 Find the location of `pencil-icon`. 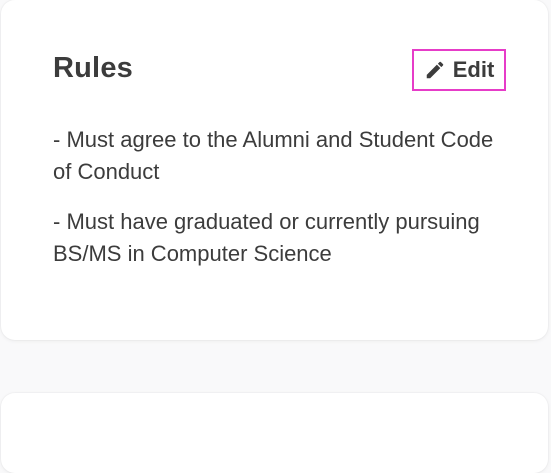

pencil-icon is located at coordinates (435, 70).